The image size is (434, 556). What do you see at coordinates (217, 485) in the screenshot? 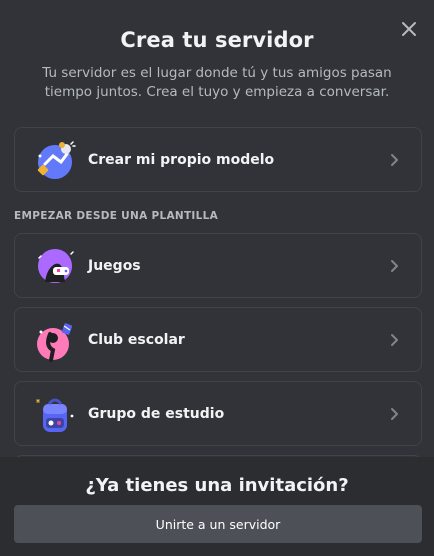
I see `invite-prompt: ¿Ya tienes una invitación?` at bounding box center [217, 485].